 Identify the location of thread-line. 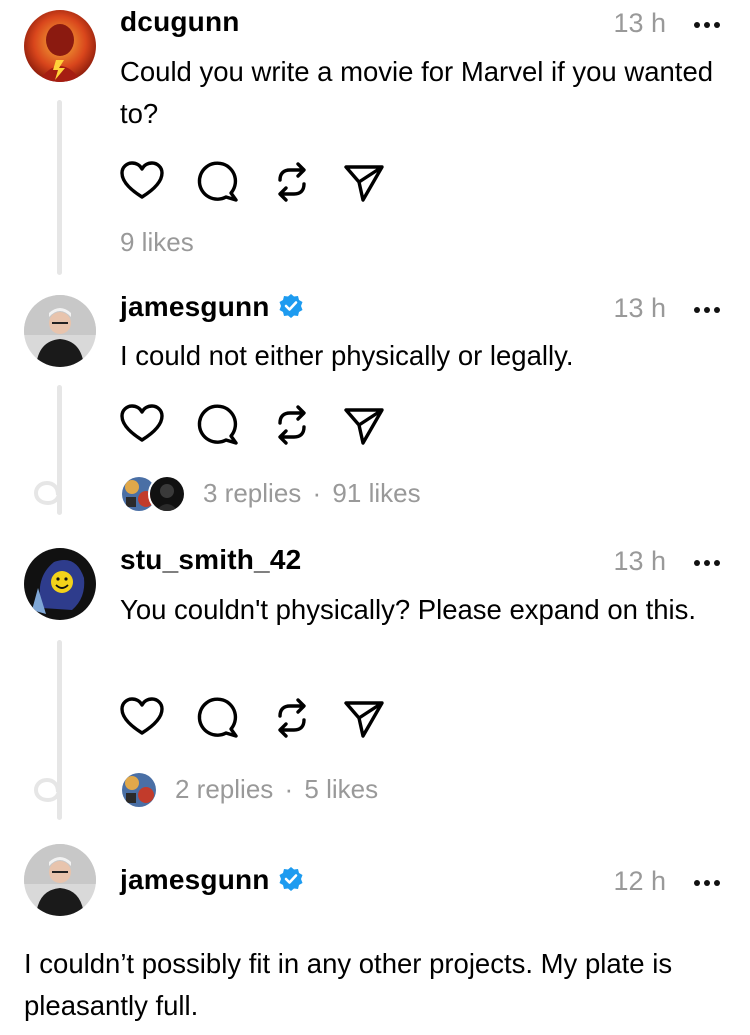
(59, 187).